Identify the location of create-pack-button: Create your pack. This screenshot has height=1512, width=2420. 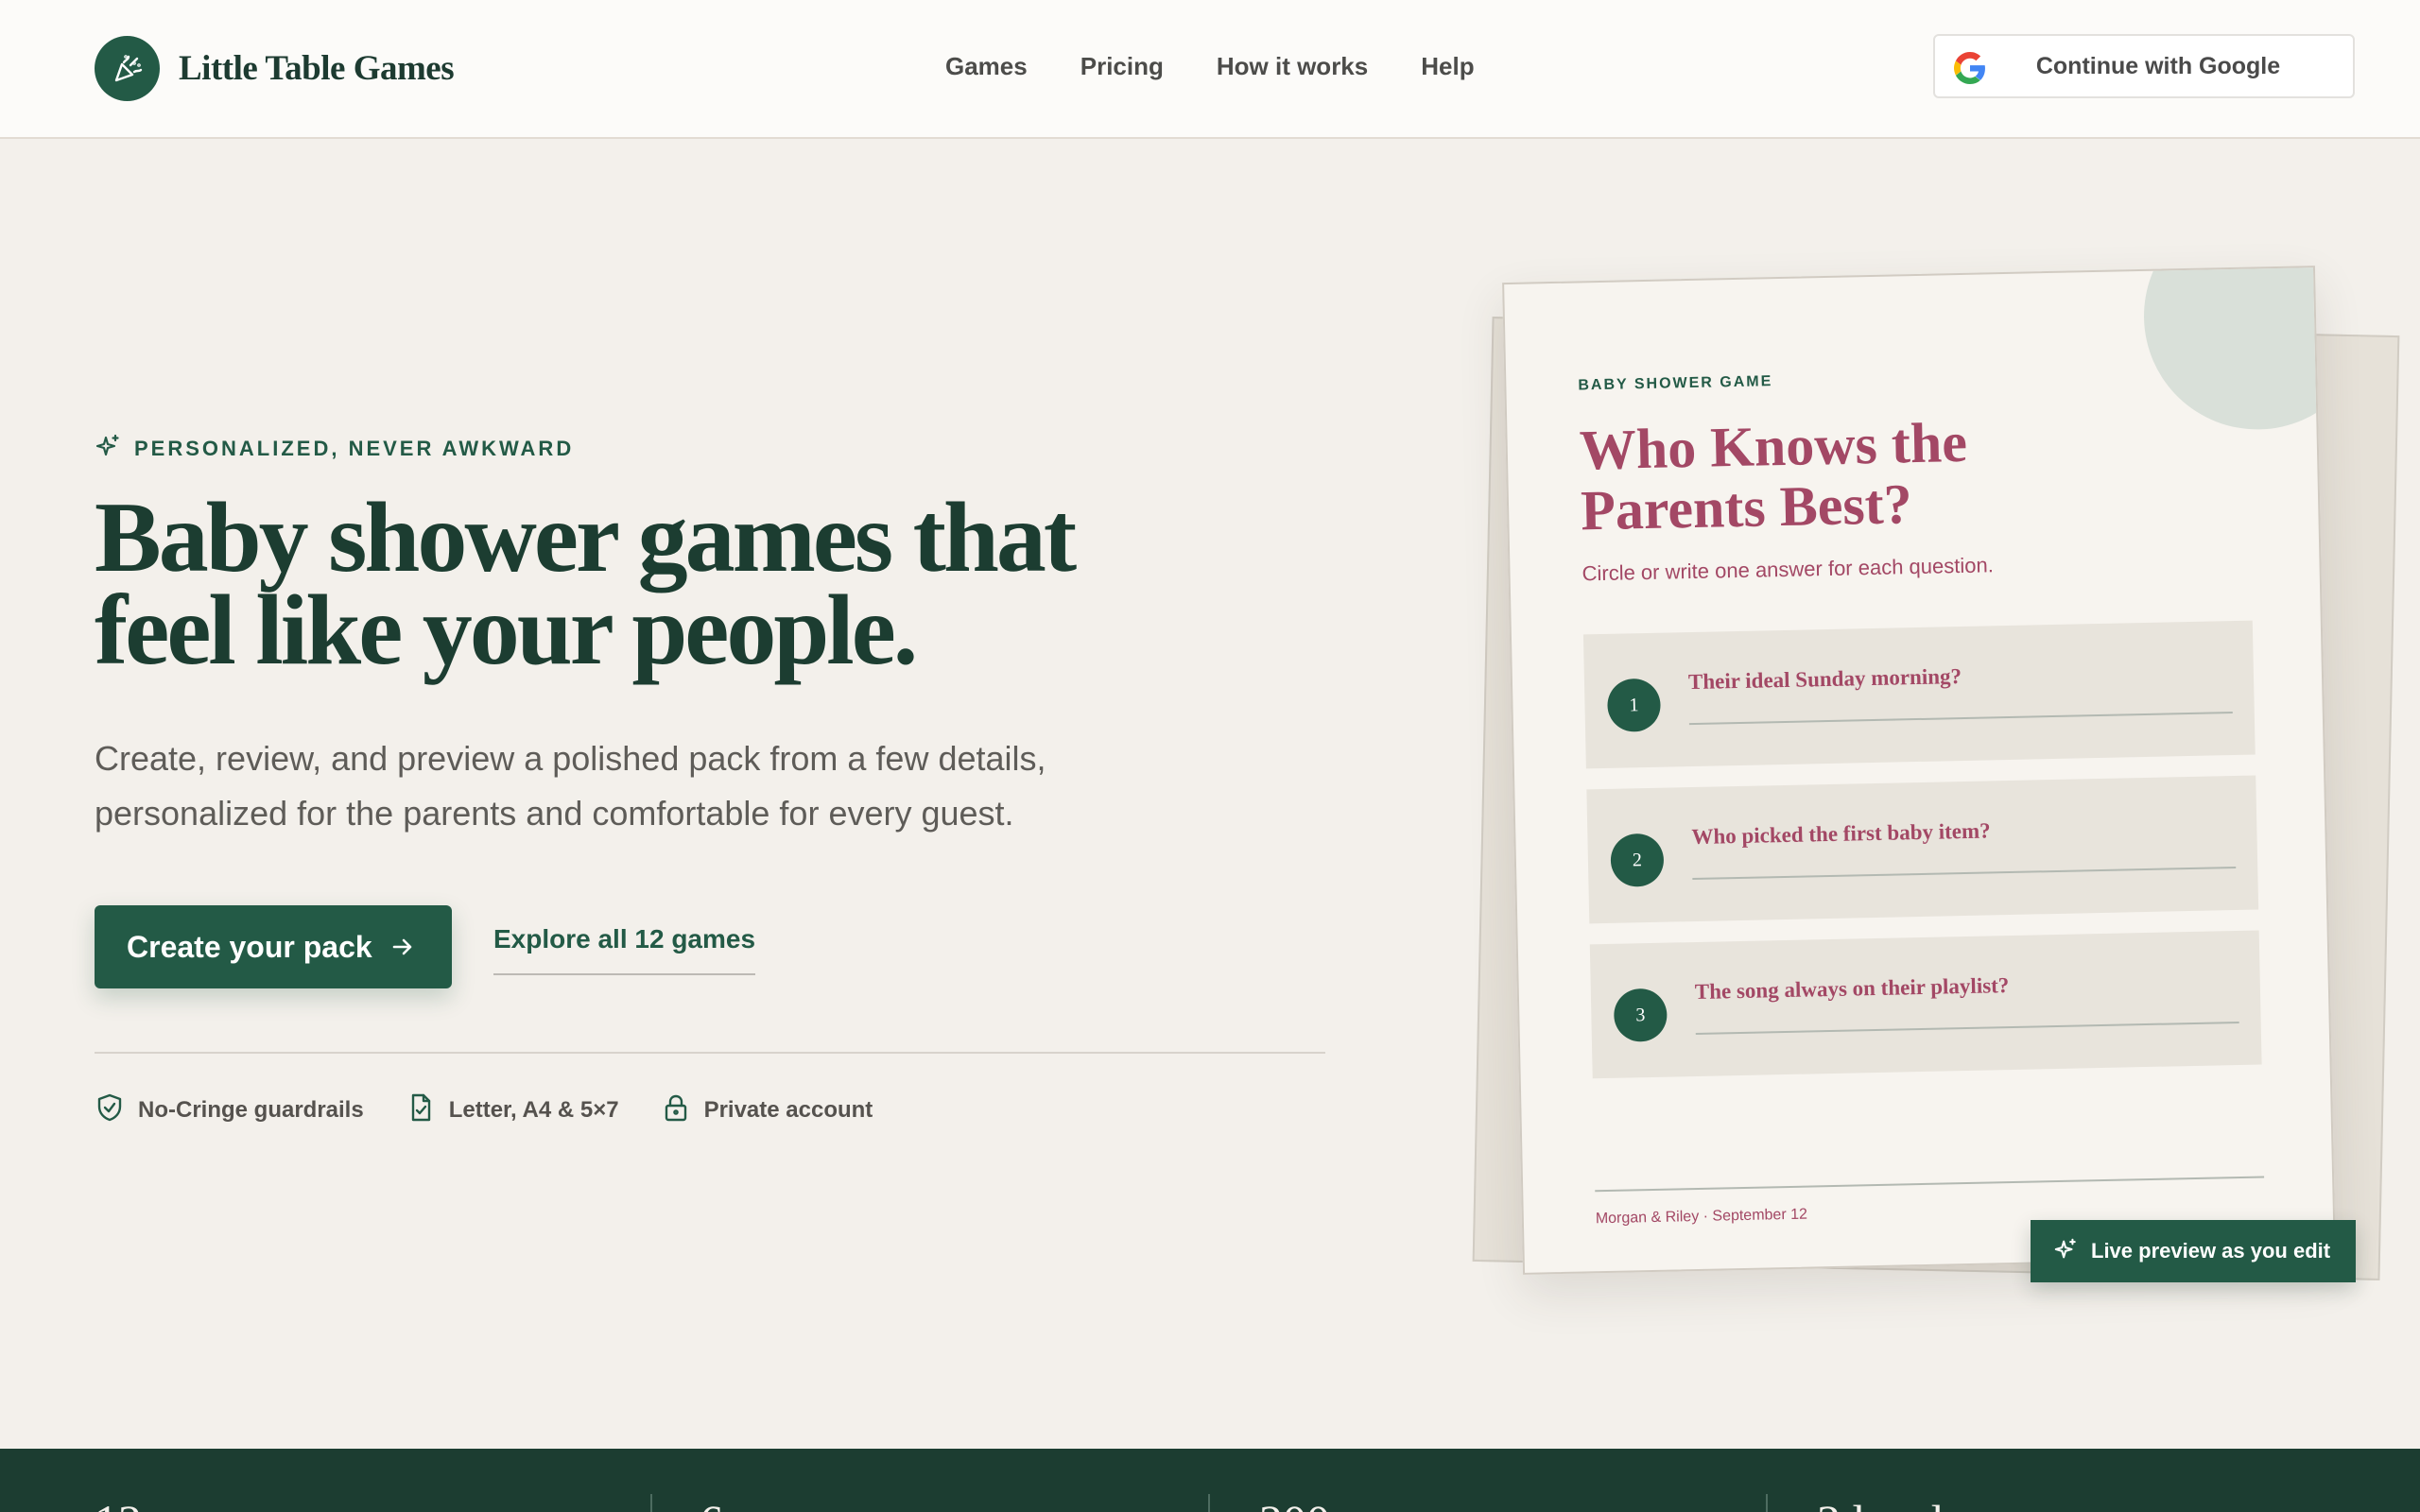
(273, 946).